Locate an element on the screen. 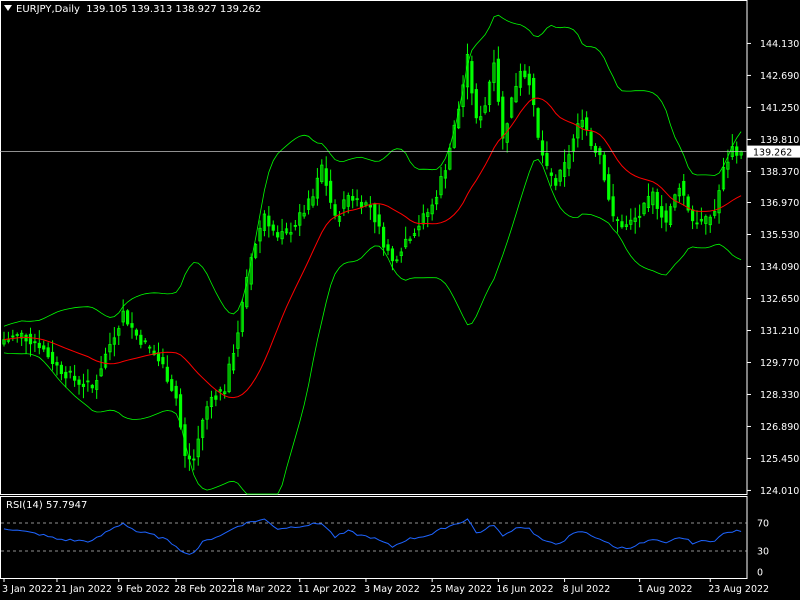 This screenshot has height=600, width=800. y-tick-label: 141.250 is located at coordinates (779, 108).